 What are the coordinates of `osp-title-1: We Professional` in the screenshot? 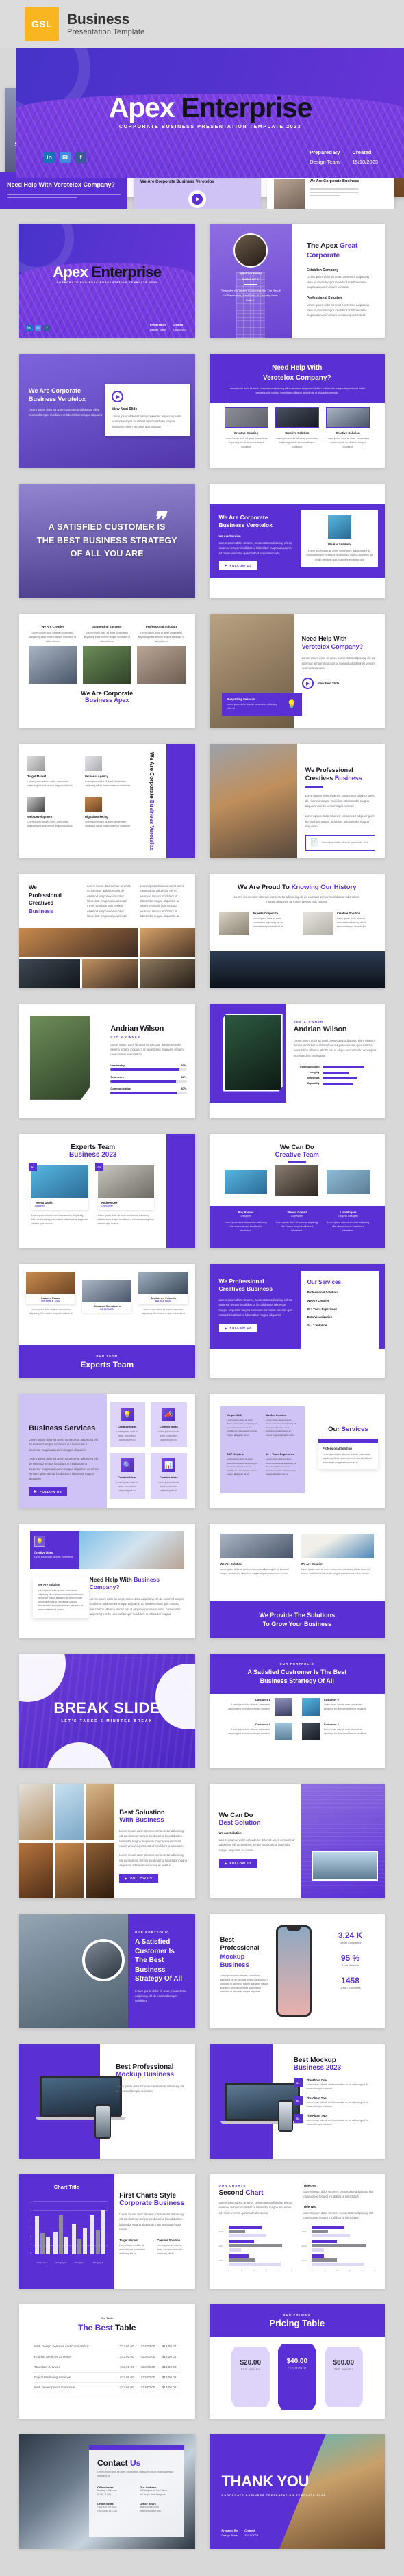 It's located at (241, 1281).